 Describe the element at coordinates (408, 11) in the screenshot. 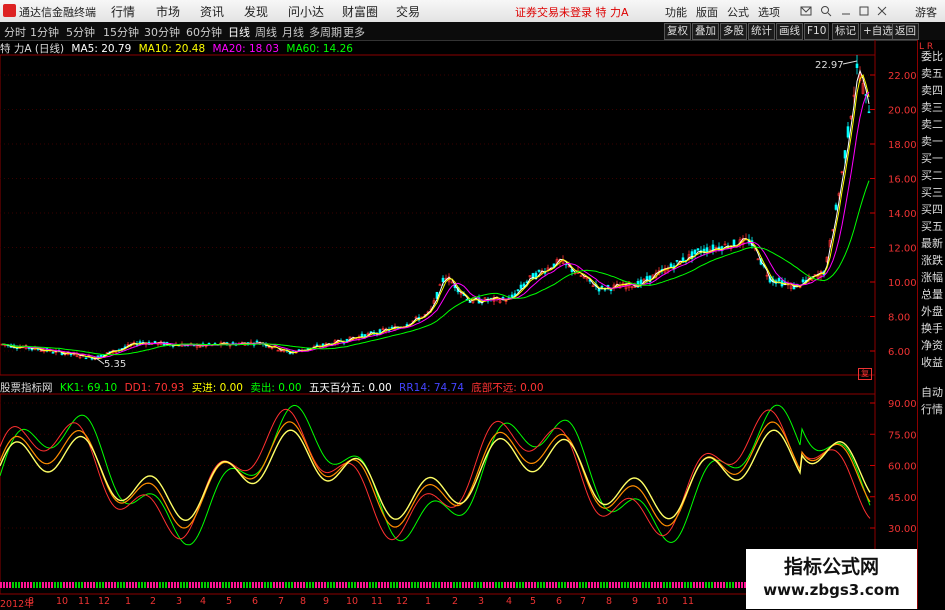

I see `menu-item-jiaoyi: 交易` at that location.